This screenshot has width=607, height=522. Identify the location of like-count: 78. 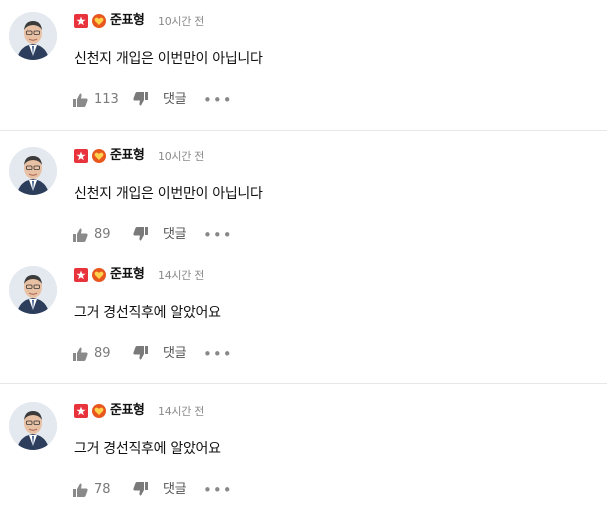
(102, 489).